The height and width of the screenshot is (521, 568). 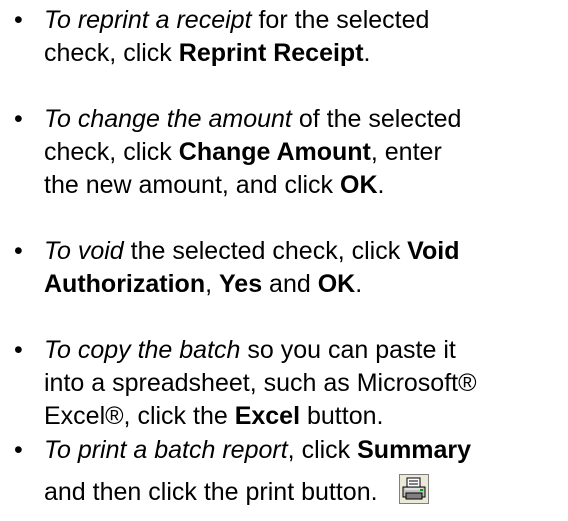 What do you see at coordinates (340, 20) in the screenshot?
I see `text-run: for the selected` at bounding box center [340, 20].